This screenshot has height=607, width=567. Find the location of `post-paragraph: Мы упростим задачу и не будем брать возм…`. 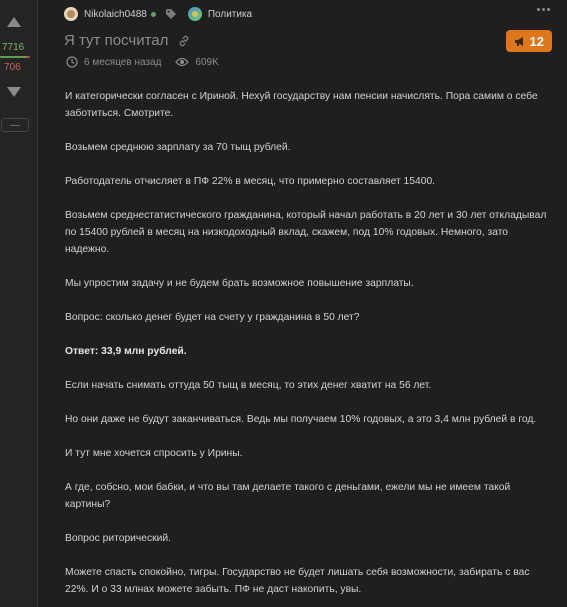

post-paragraph: Мы упростим задачу и не будем брать возм… is located at coordinates (239, 283).